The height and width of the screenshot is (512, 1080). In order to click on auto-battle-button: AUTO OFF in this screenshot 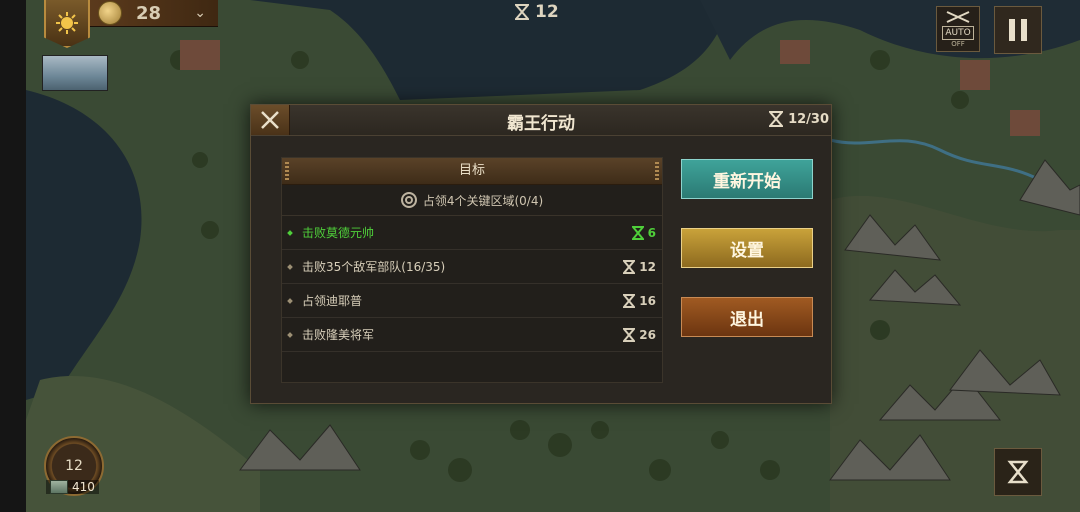, I will do `click(958, 29)`.